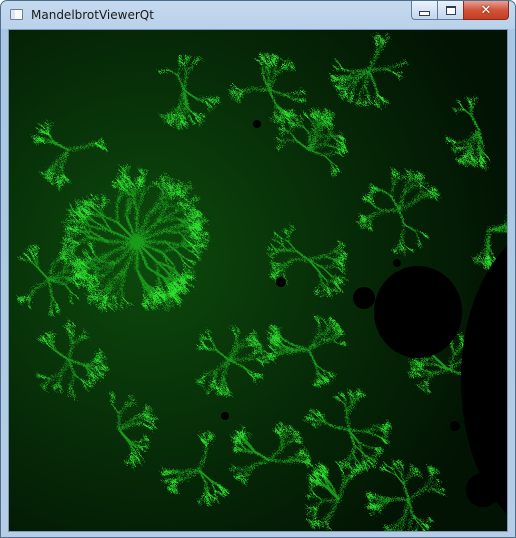 This screenshot has height=538, width=516. Describe the element at coordinates (92, 15) in the screenshot. I see `window-title: MandelbrotViewerQt` at that location.